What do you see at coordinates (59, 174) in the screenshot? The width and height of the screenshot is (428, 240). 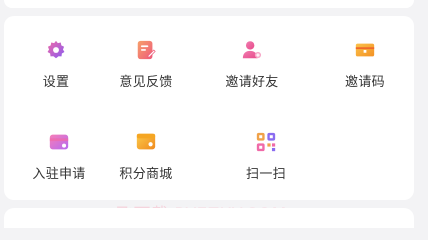 I see `apply-label: 入驻申请` at bounding box center [59, 174].